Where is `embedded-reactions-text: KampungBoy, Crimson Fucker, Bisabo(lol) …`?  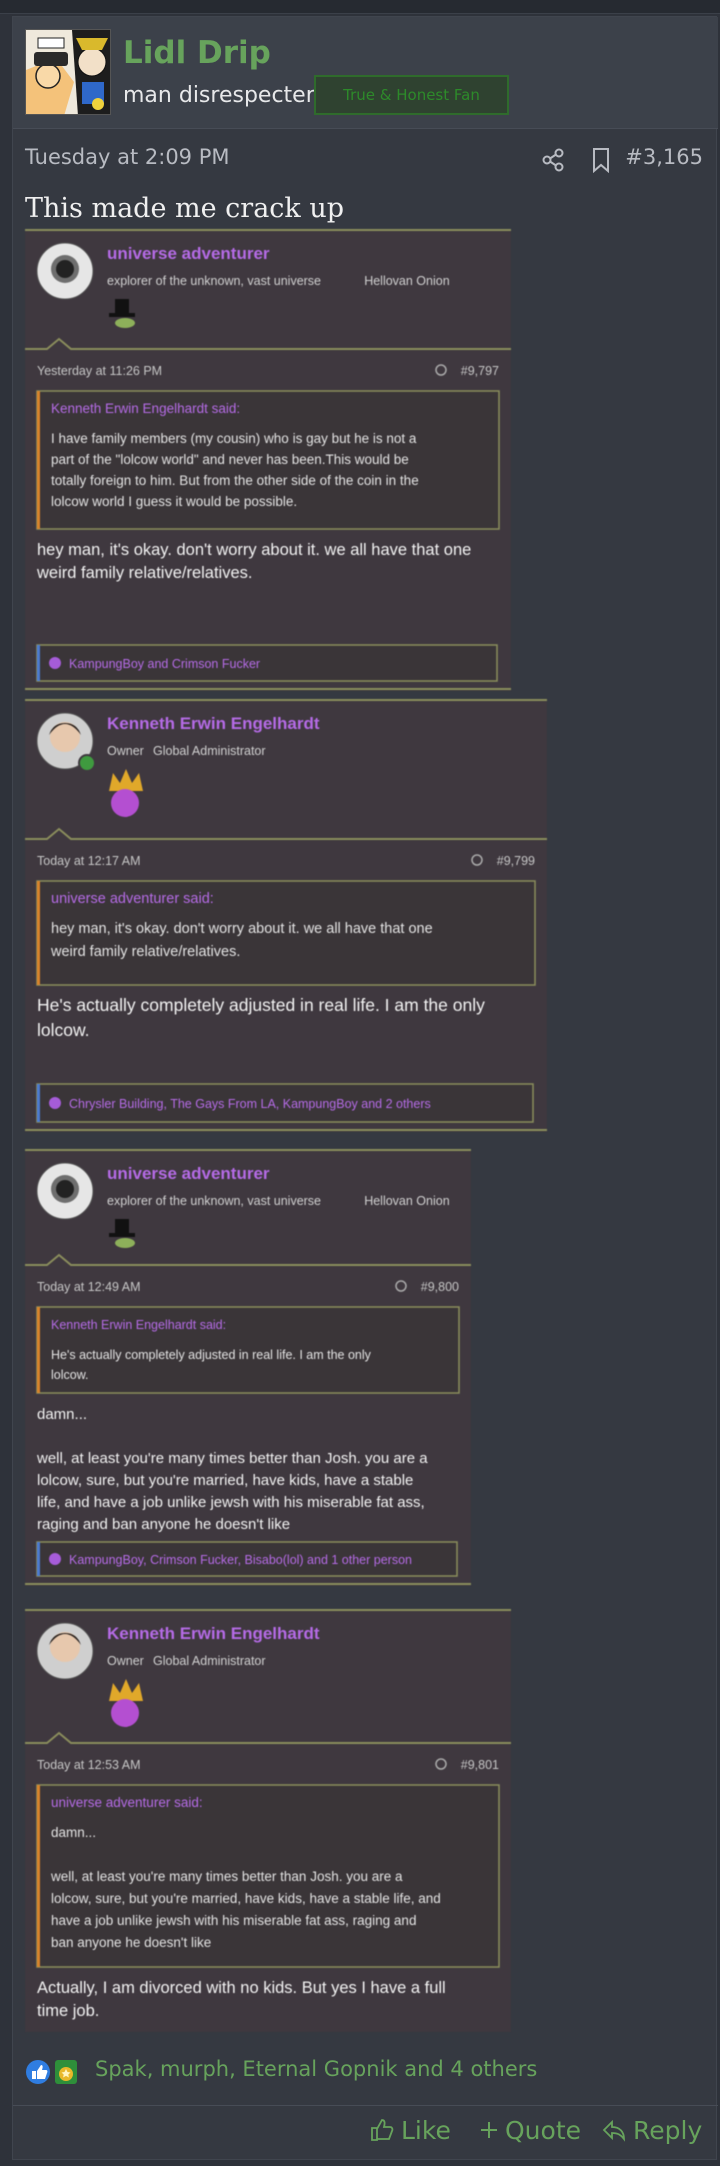
embedded-reactions-text: KampungBoy, Crimson Fucker, Bisabo(lol) … is located at coordinates (240, 1560).